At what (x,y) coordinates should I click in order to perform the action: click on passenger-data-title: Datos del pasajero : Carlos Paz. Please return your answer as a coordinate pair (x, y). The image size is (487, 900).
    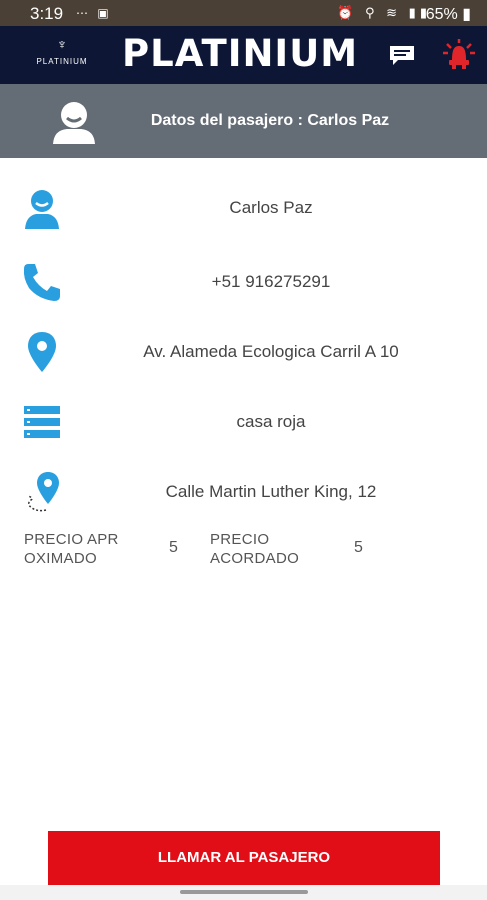
    Looking at the image, I should click on (270, 120).